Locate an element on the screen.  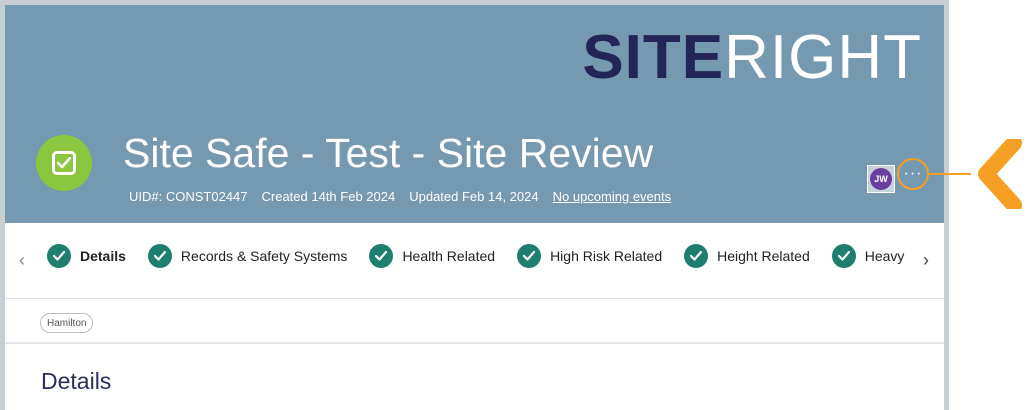
divider is located at coordinates (474, 343).